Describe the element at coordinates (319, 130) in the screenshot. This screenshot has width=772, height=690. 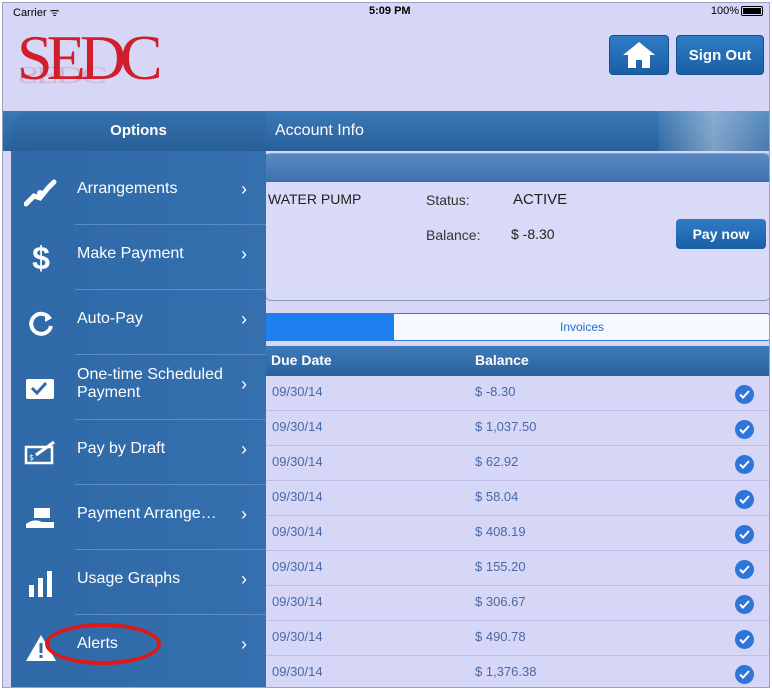
I see `account-info-title: Account Info` at that location.